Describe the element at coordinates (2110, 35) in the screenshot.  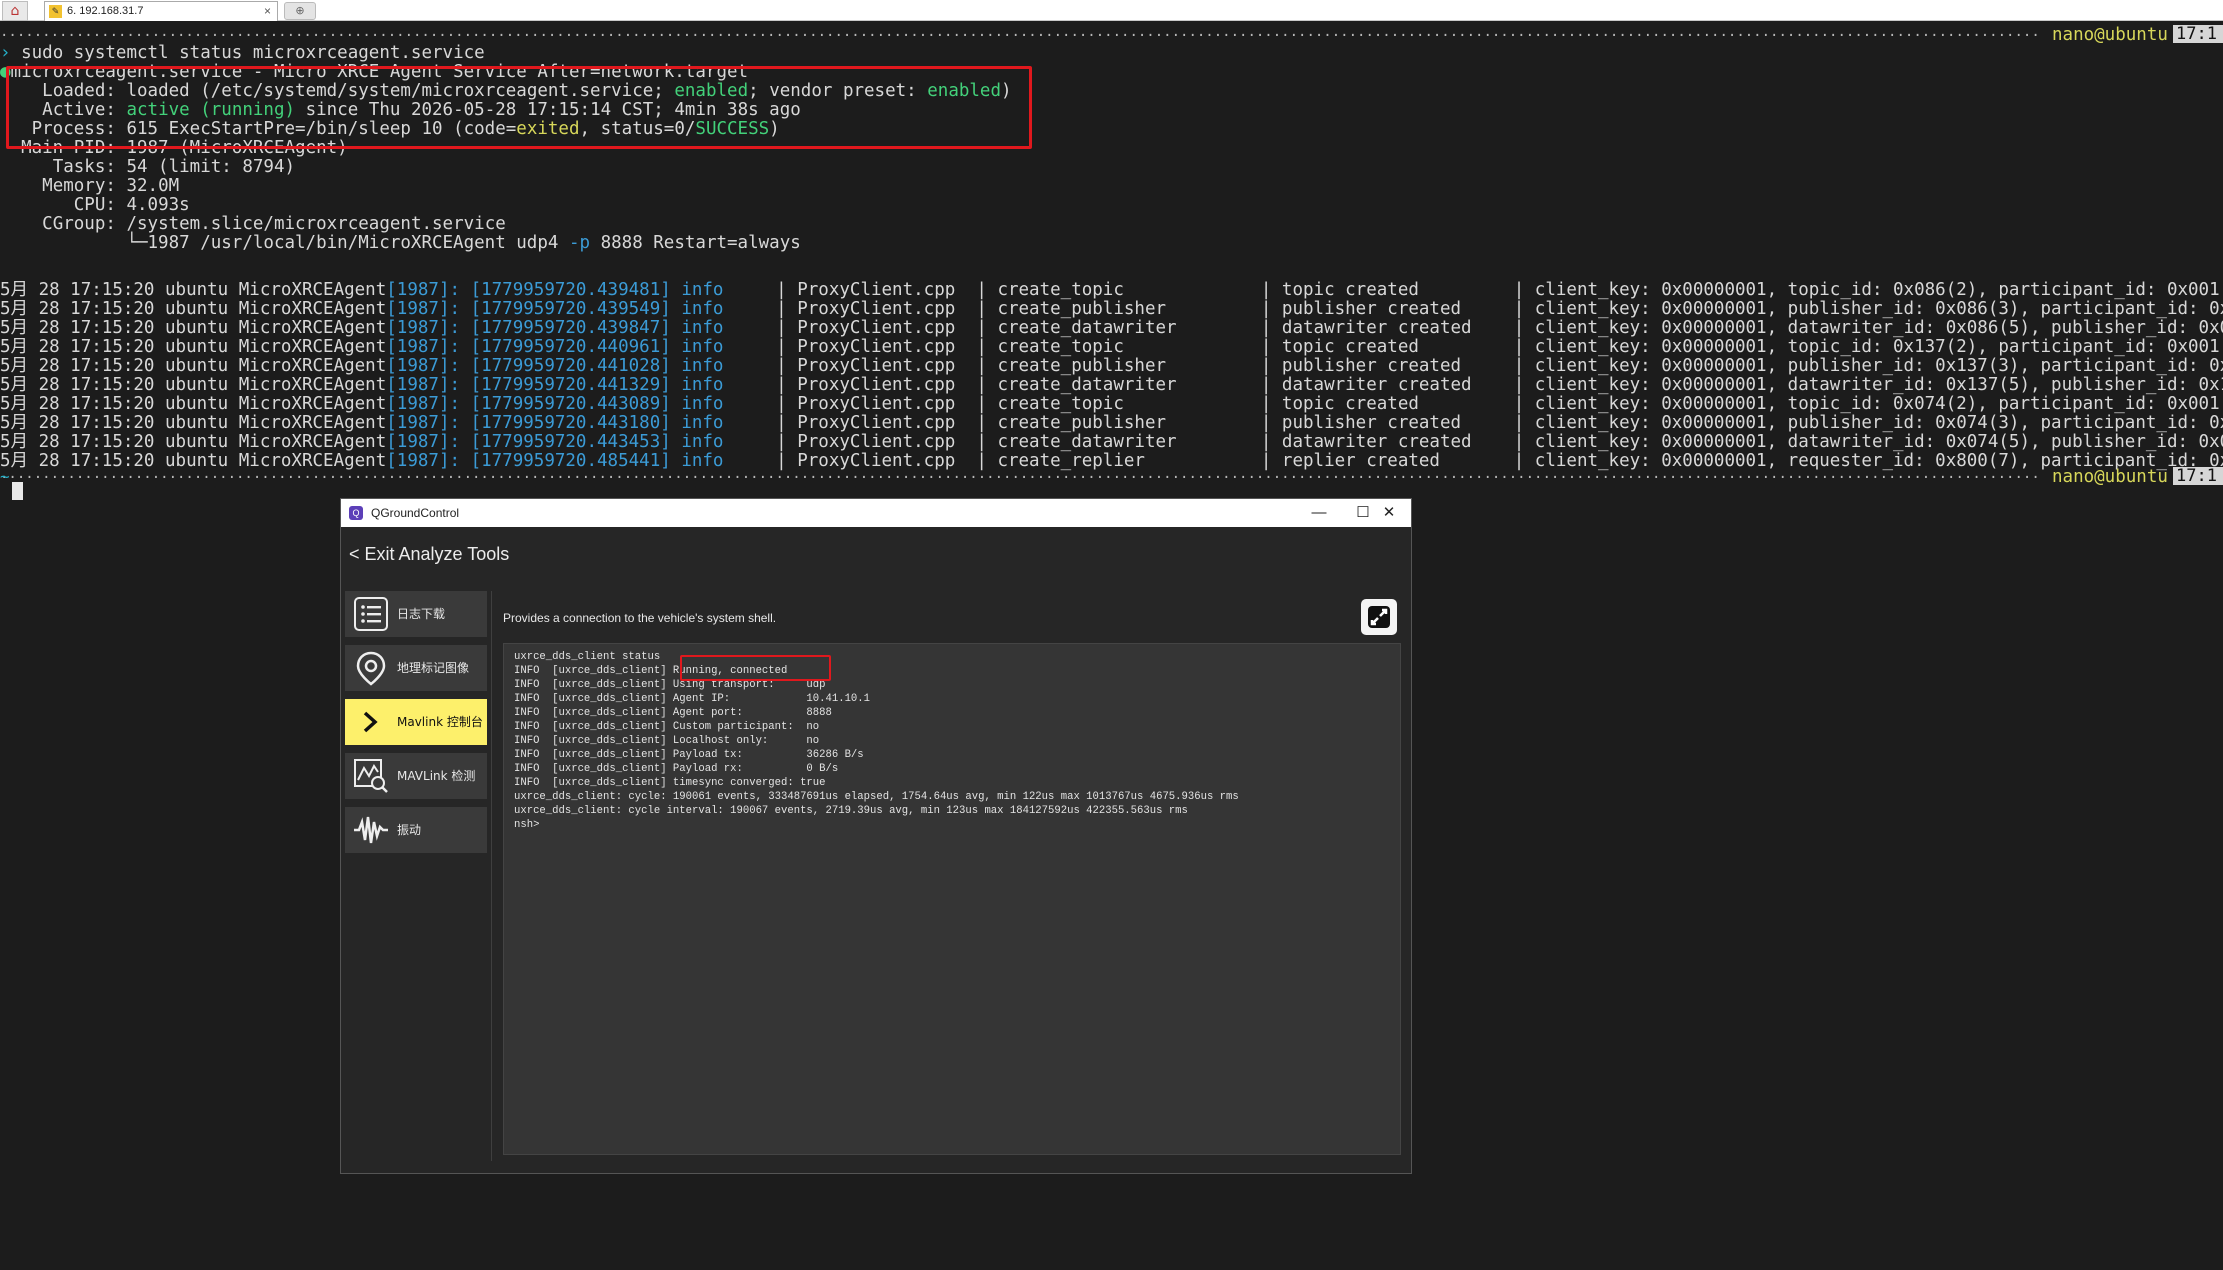
I see `prompt-user: nano@ubuntu` at that location.